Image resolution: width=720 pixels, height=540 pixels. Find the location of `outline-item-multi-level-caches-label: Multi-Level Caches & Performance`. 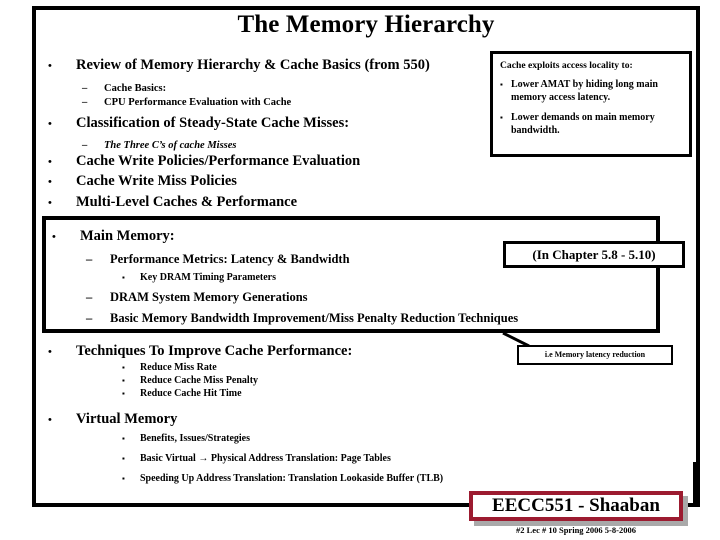

outline-item-multi-level-caches-label: Multi-Level Caches & Performance is located at coordinates (187, 202).